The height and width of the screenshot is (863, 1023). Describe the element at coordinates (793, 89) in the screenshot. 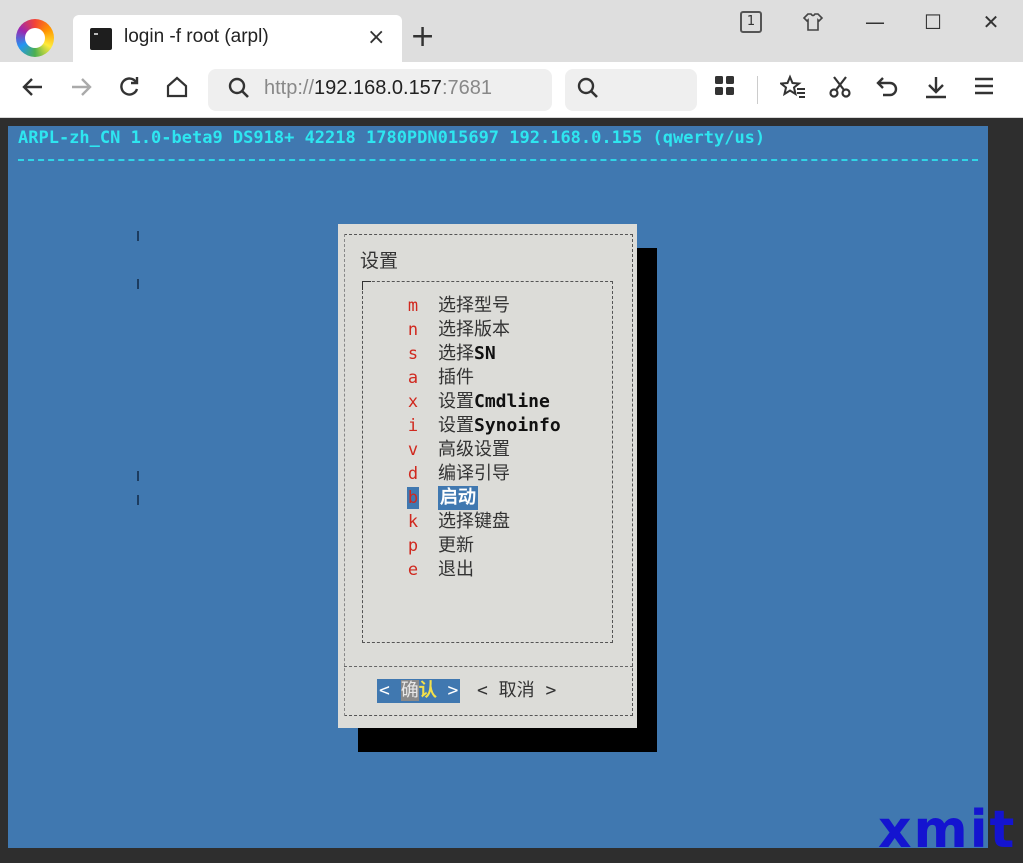

I see `favorites-icon` at that location.